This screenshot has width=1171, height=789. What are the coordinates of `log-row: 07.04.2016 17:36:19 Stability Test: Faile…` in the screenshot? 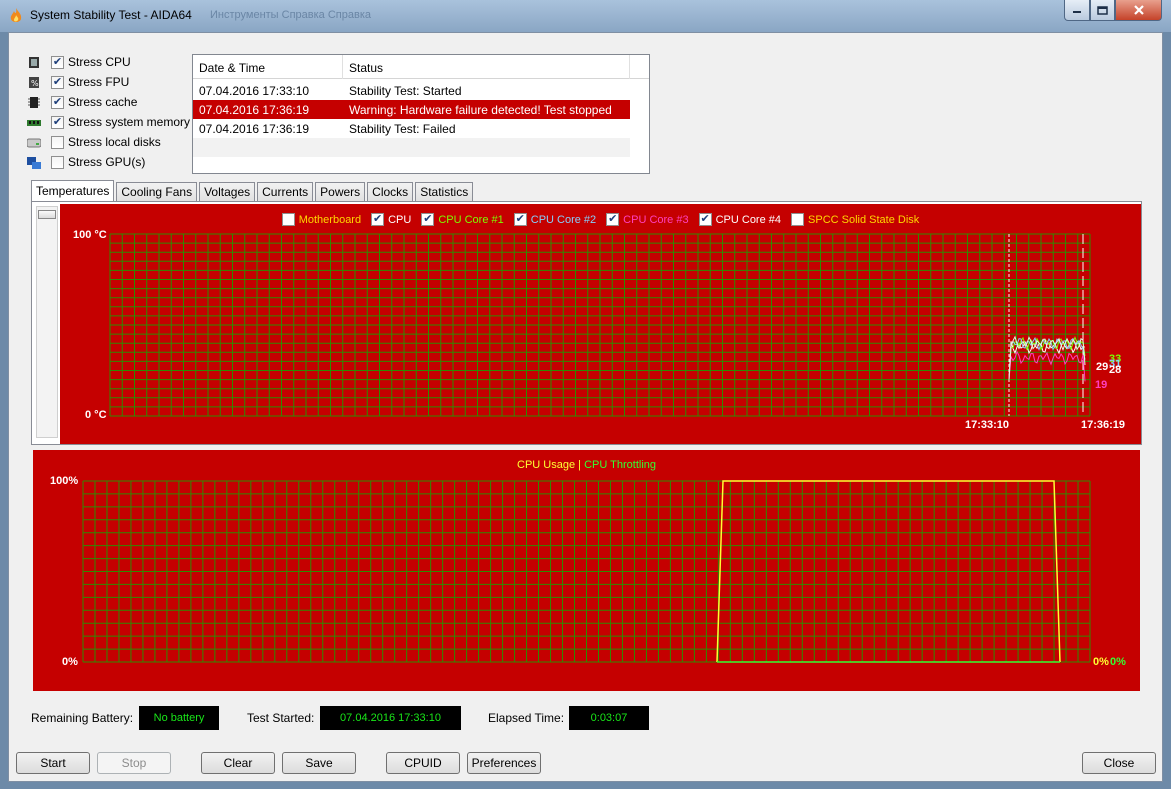 It's located at (411, 128).